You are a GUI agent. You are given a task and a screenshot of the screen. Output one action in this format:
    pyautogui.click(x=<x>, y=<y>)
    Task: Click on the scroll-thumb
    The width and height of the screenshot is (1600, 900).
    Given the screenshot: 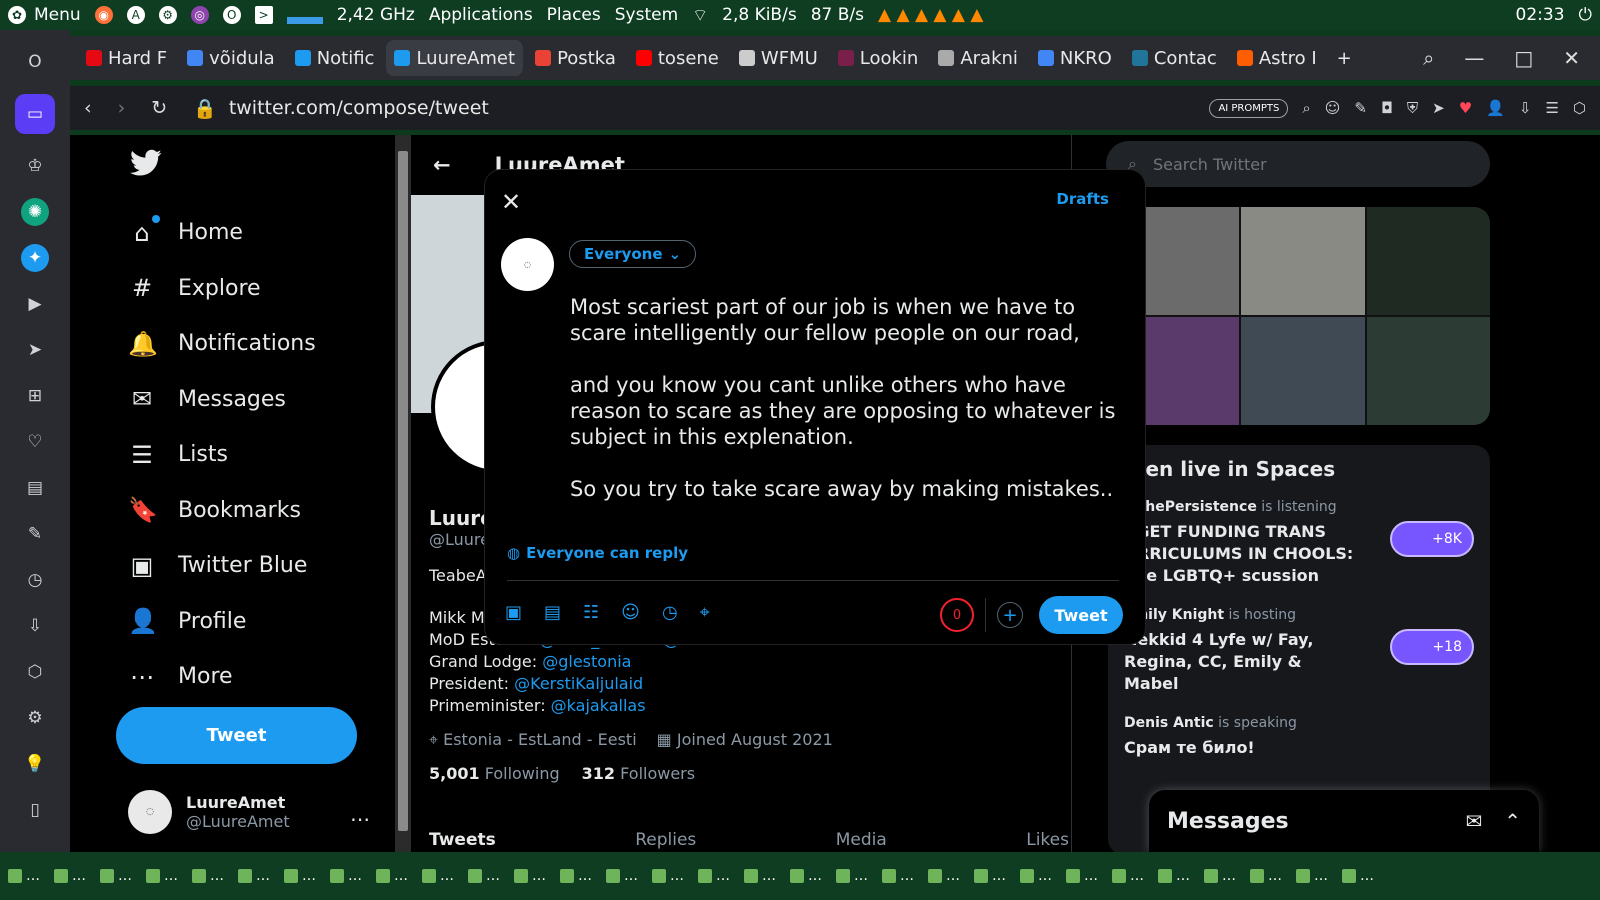 What is the action you would take?
    pyautogui.click(x=403, y=491)
    